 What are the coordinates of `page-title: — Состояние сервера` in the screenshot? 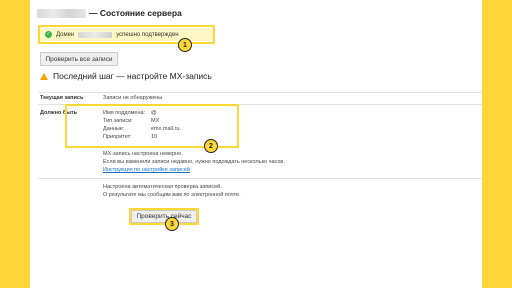 It's located at (135, 13).